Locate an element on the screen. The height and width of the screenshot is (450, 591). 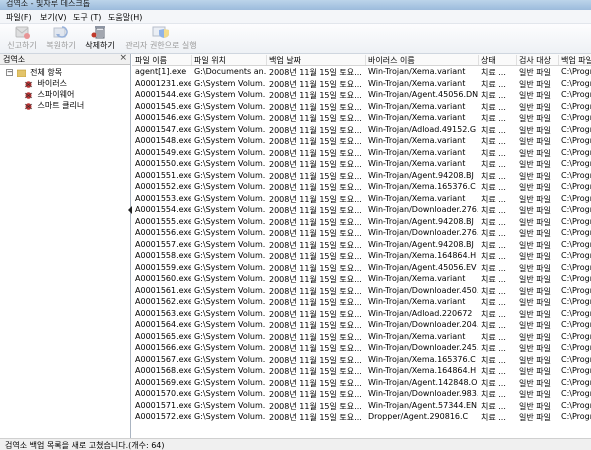
cell-file-name: A0001564.exe is located at coordinates (163, 324).